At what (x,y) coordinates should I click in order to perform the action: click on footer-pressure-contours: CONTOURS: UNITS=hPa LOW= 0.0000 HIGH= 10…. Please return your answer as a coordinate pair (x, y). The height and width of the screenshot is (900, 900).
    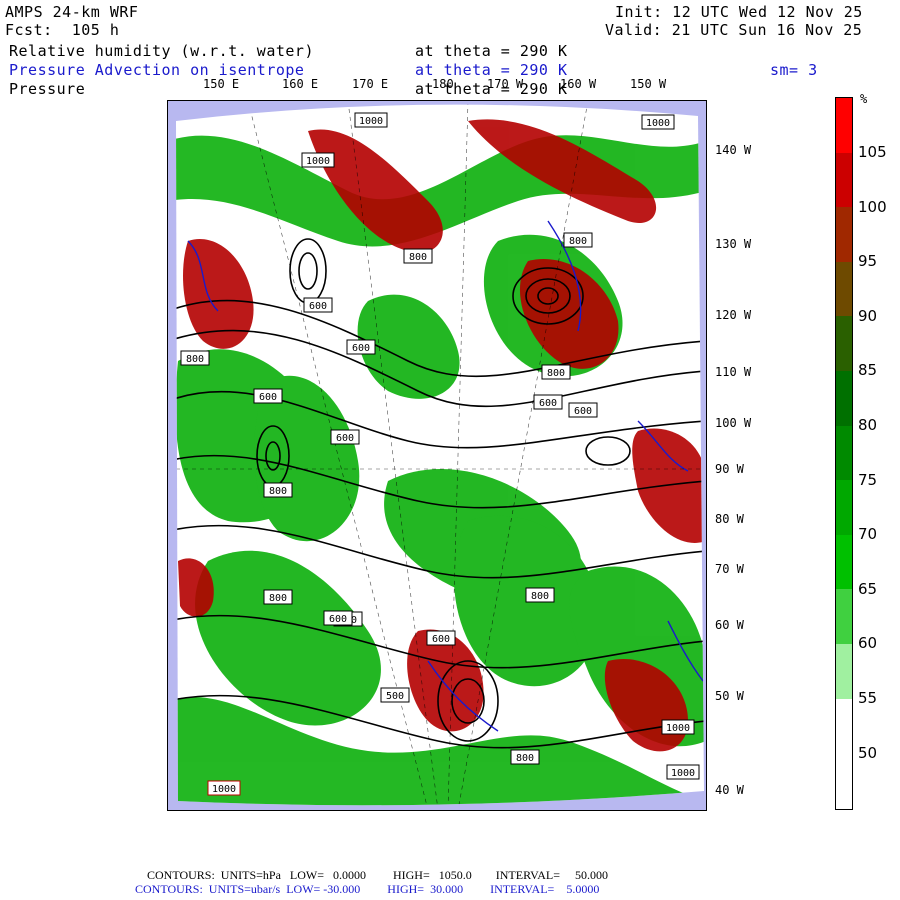
    Looking at the image, I should click on (377, 875).